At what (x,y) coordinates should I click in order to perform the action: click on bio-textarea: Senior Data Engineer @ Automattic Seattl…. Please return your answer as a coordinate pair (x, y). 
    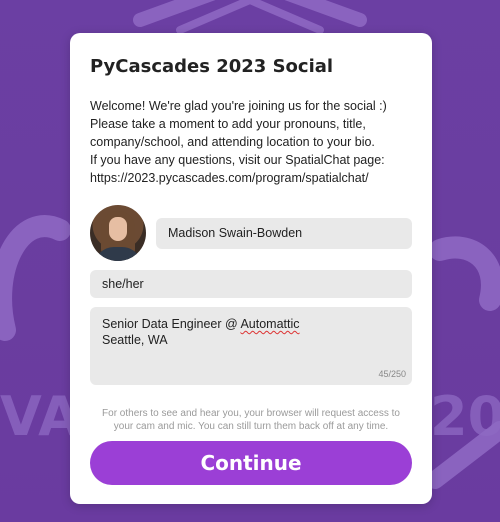
    Looking at the image, I should click on (251, 346).